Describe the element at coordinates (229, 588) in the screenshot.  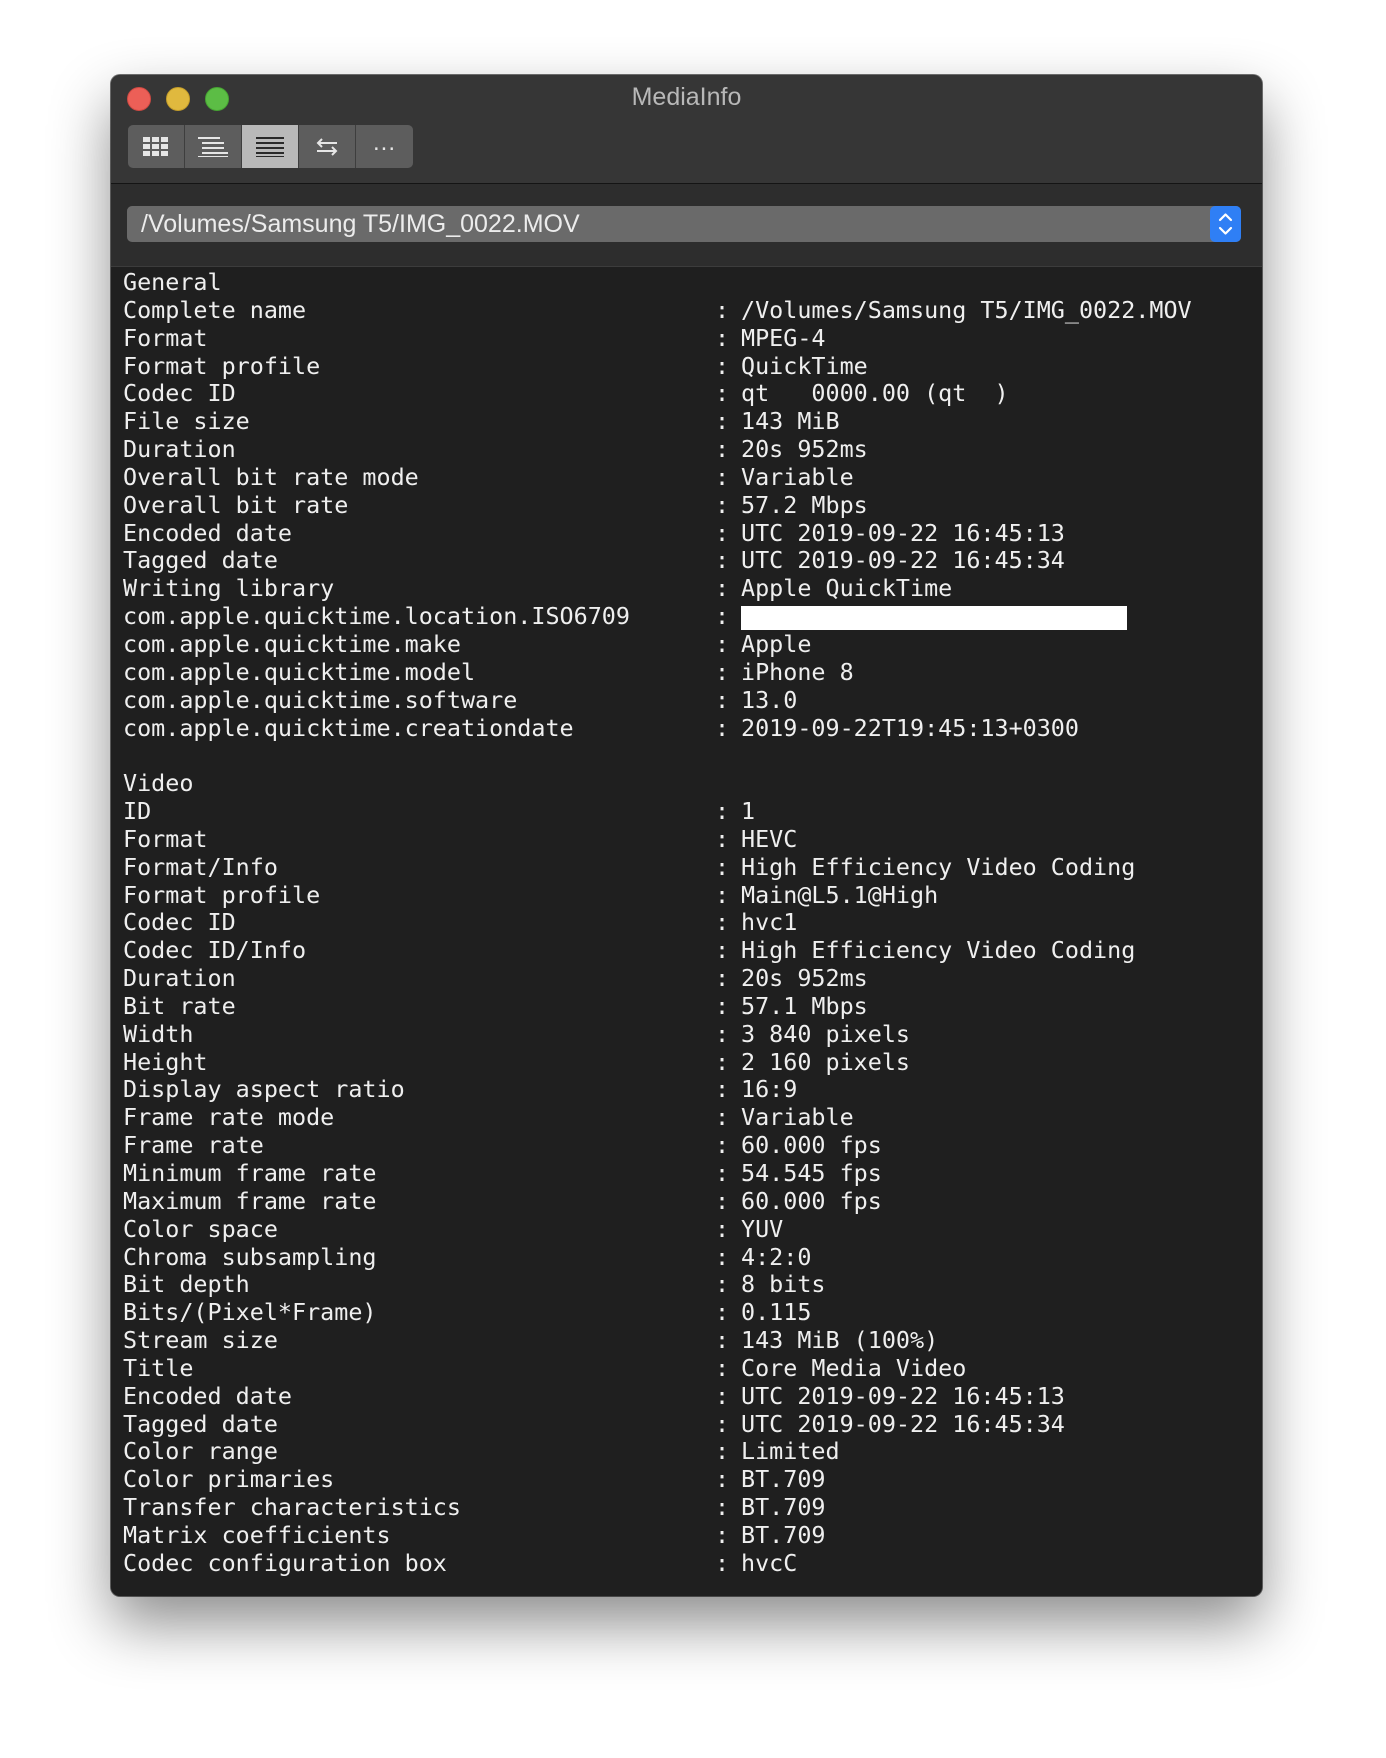
I see `field-key: Writing library` at that location.